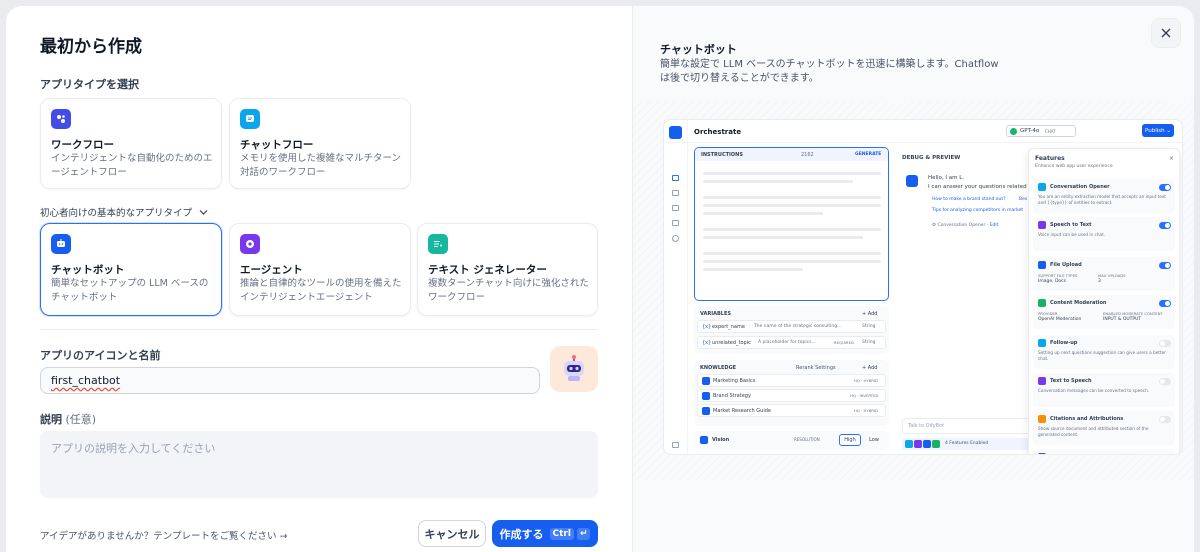  I want to click on instructions-editor: INSTRUCTIONS 2162 GENERATE, so click(791, 224).